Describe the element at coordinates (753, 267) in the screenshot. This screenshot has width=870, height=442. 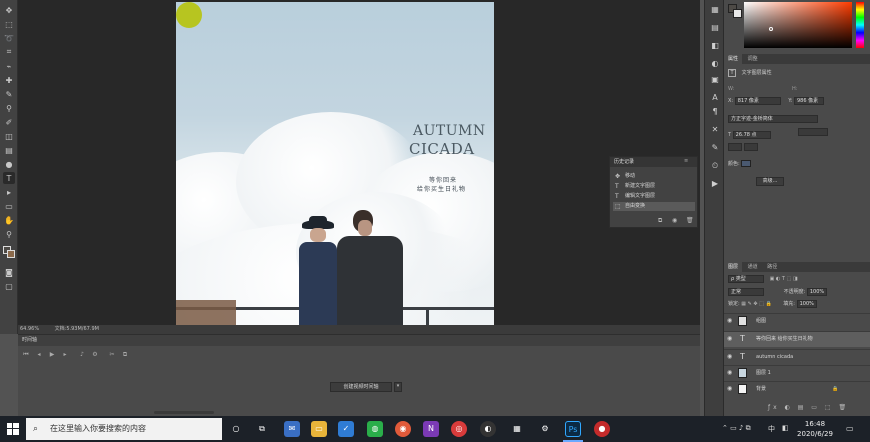
I see `tab-channels: 通道` at that location.